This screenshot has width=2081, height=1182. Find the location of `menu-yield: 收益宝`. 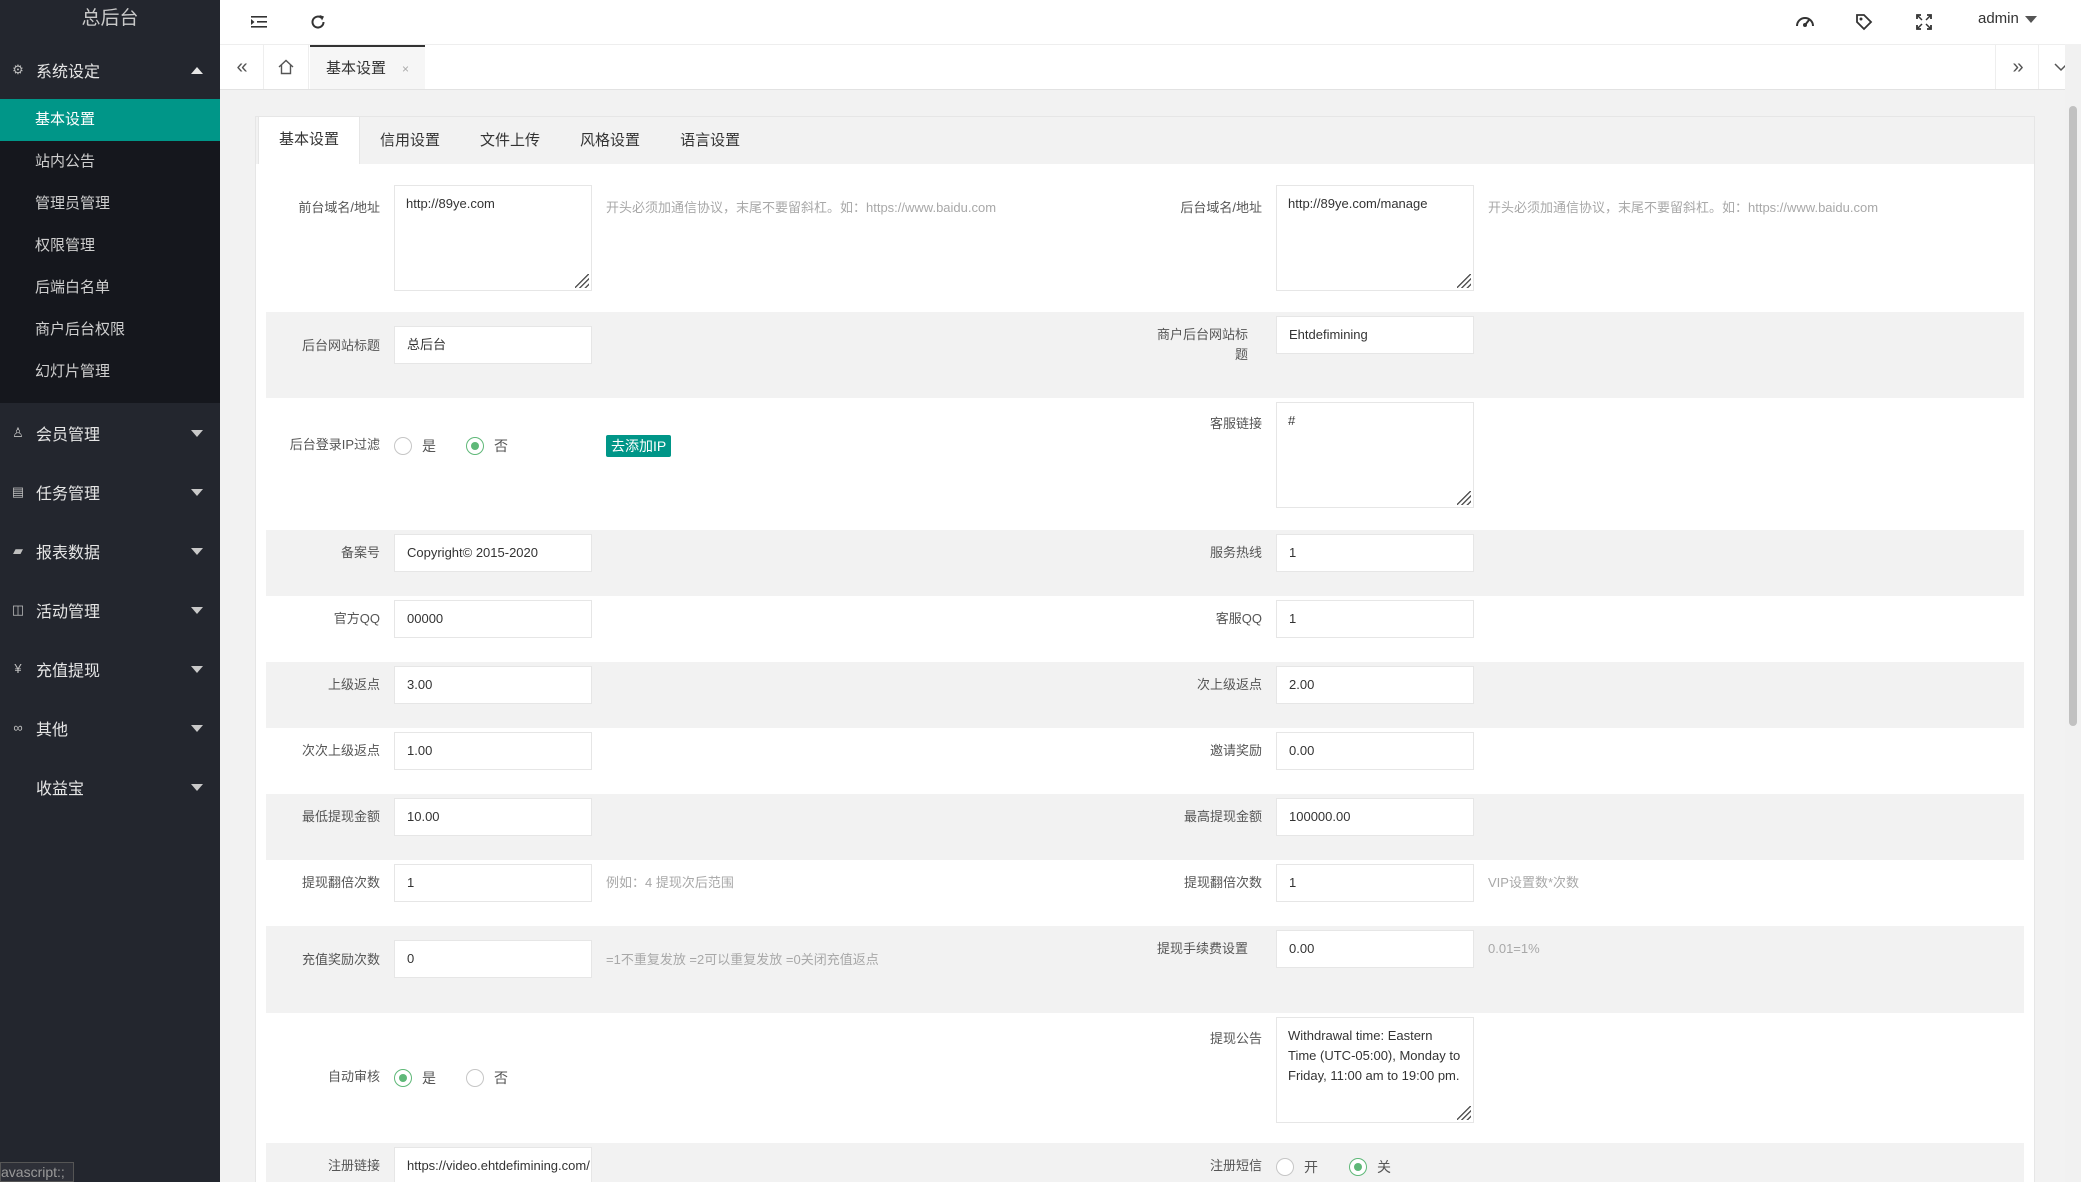

menu-yield: 收益宝 is located at coordinates (110, 786).